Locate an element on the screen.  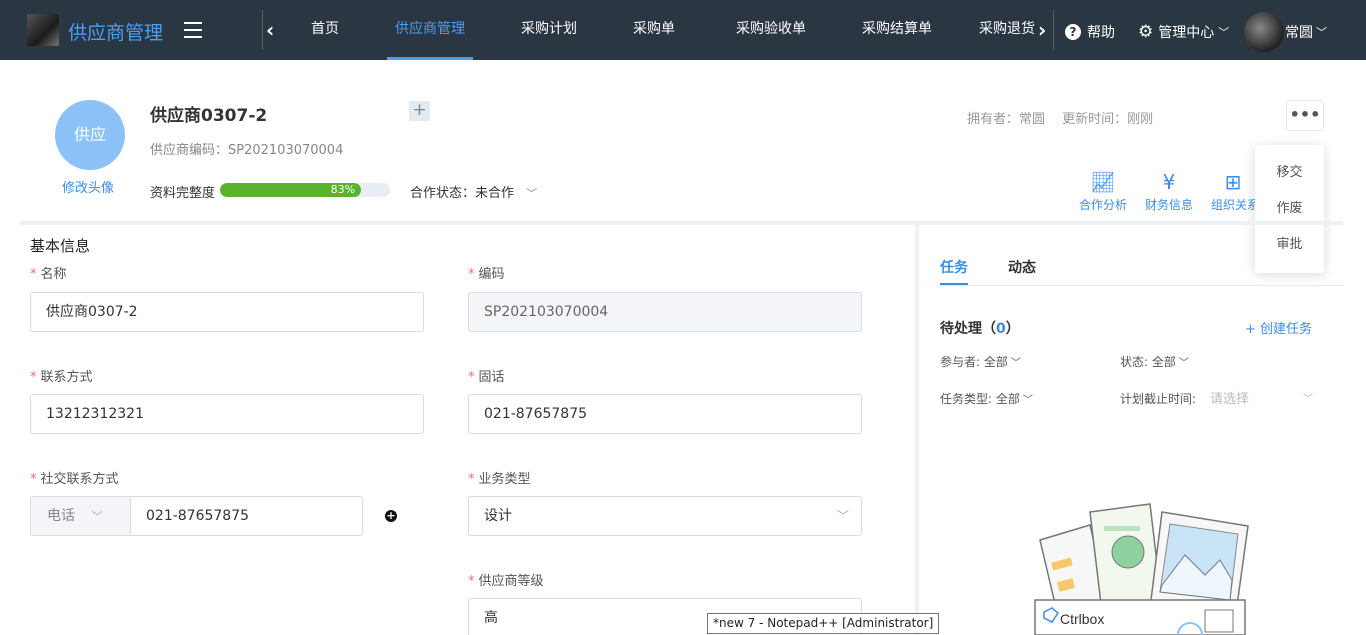
basic-info-title: 基本信息 is located at coordinates (60, 246).